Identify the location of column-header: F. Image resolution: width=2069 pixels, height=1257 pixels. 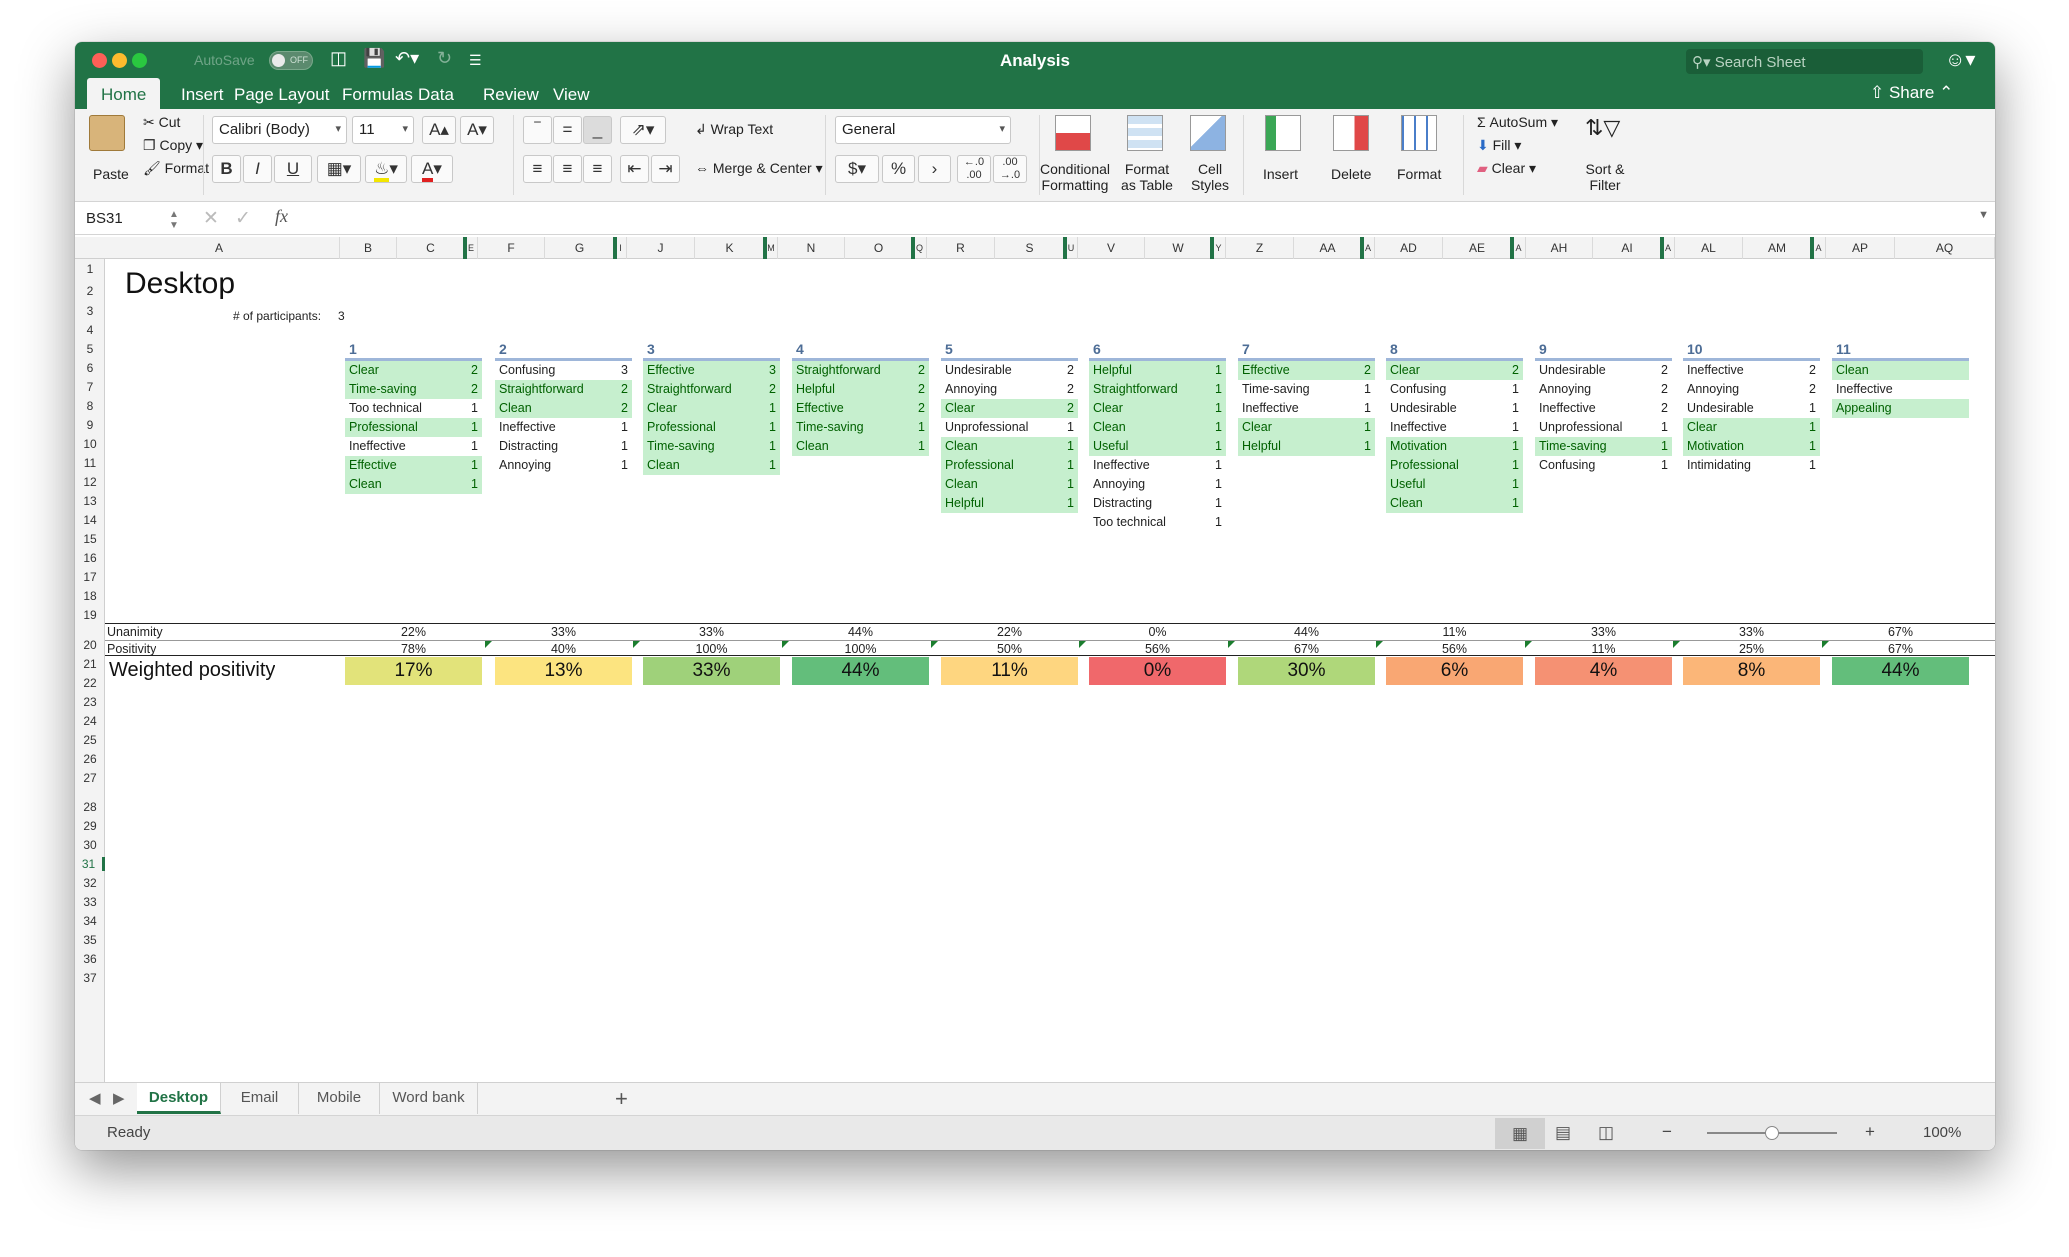
(511, 248).